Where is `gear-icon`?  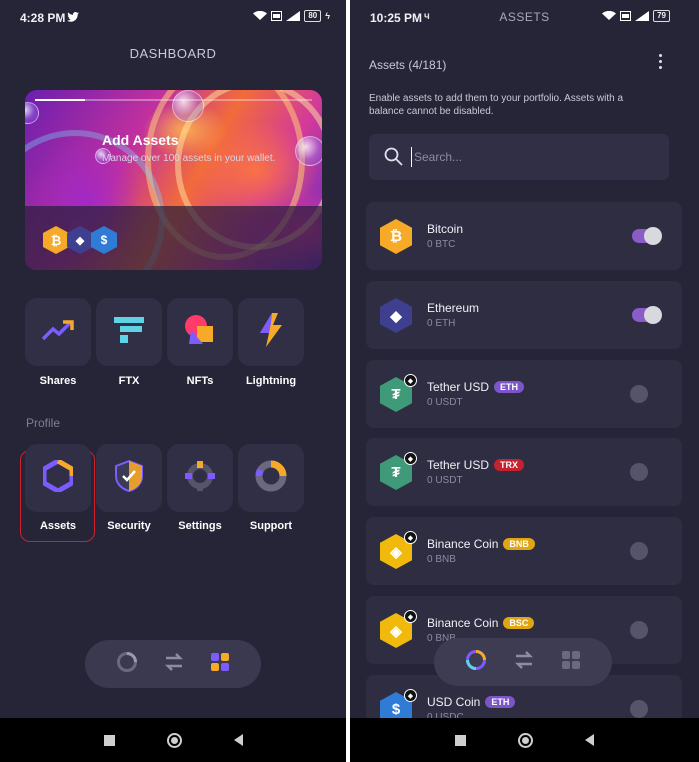
gear-icon is located at coordinates (200, 478).